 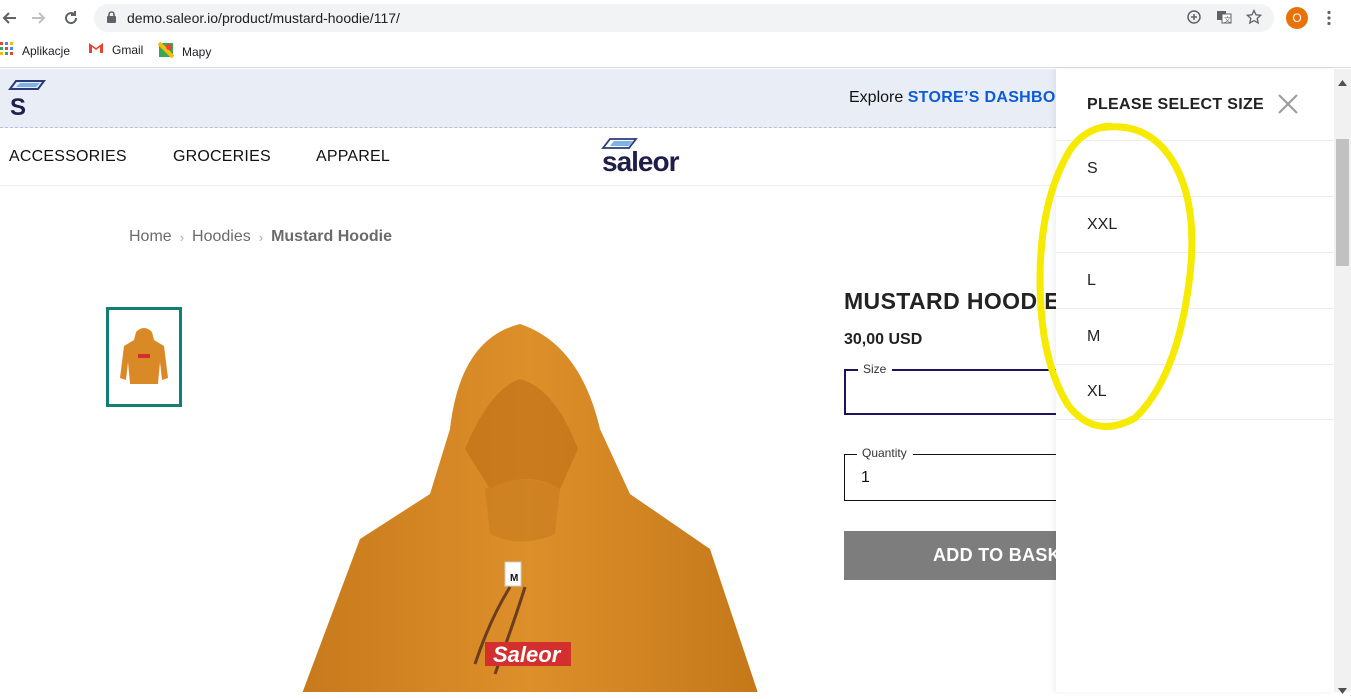 What do you see at coordinates (641, 161) in the screenshot?
I see `saleor-logo-text: saleor` at bounding box center [641, 161].